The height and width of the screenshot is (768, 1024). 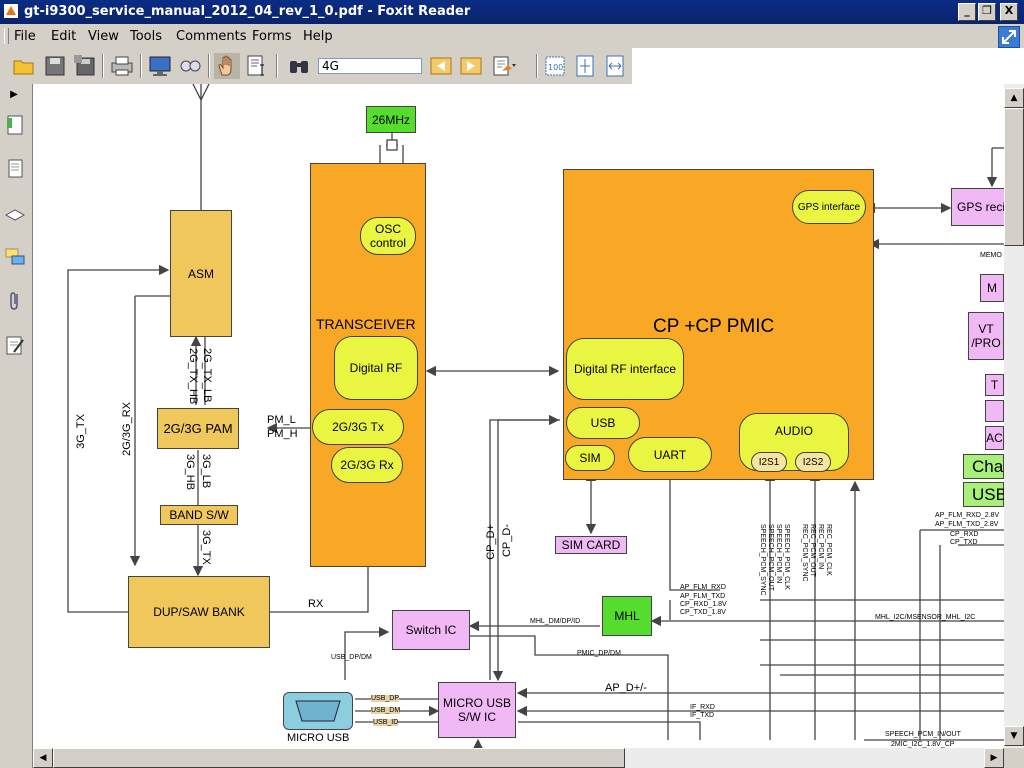 What do you see at coordinates (625, 369) in the screenshot?
I see `digital-rf-interface-block: Digital RF interface` at bounding box center [625, 369].